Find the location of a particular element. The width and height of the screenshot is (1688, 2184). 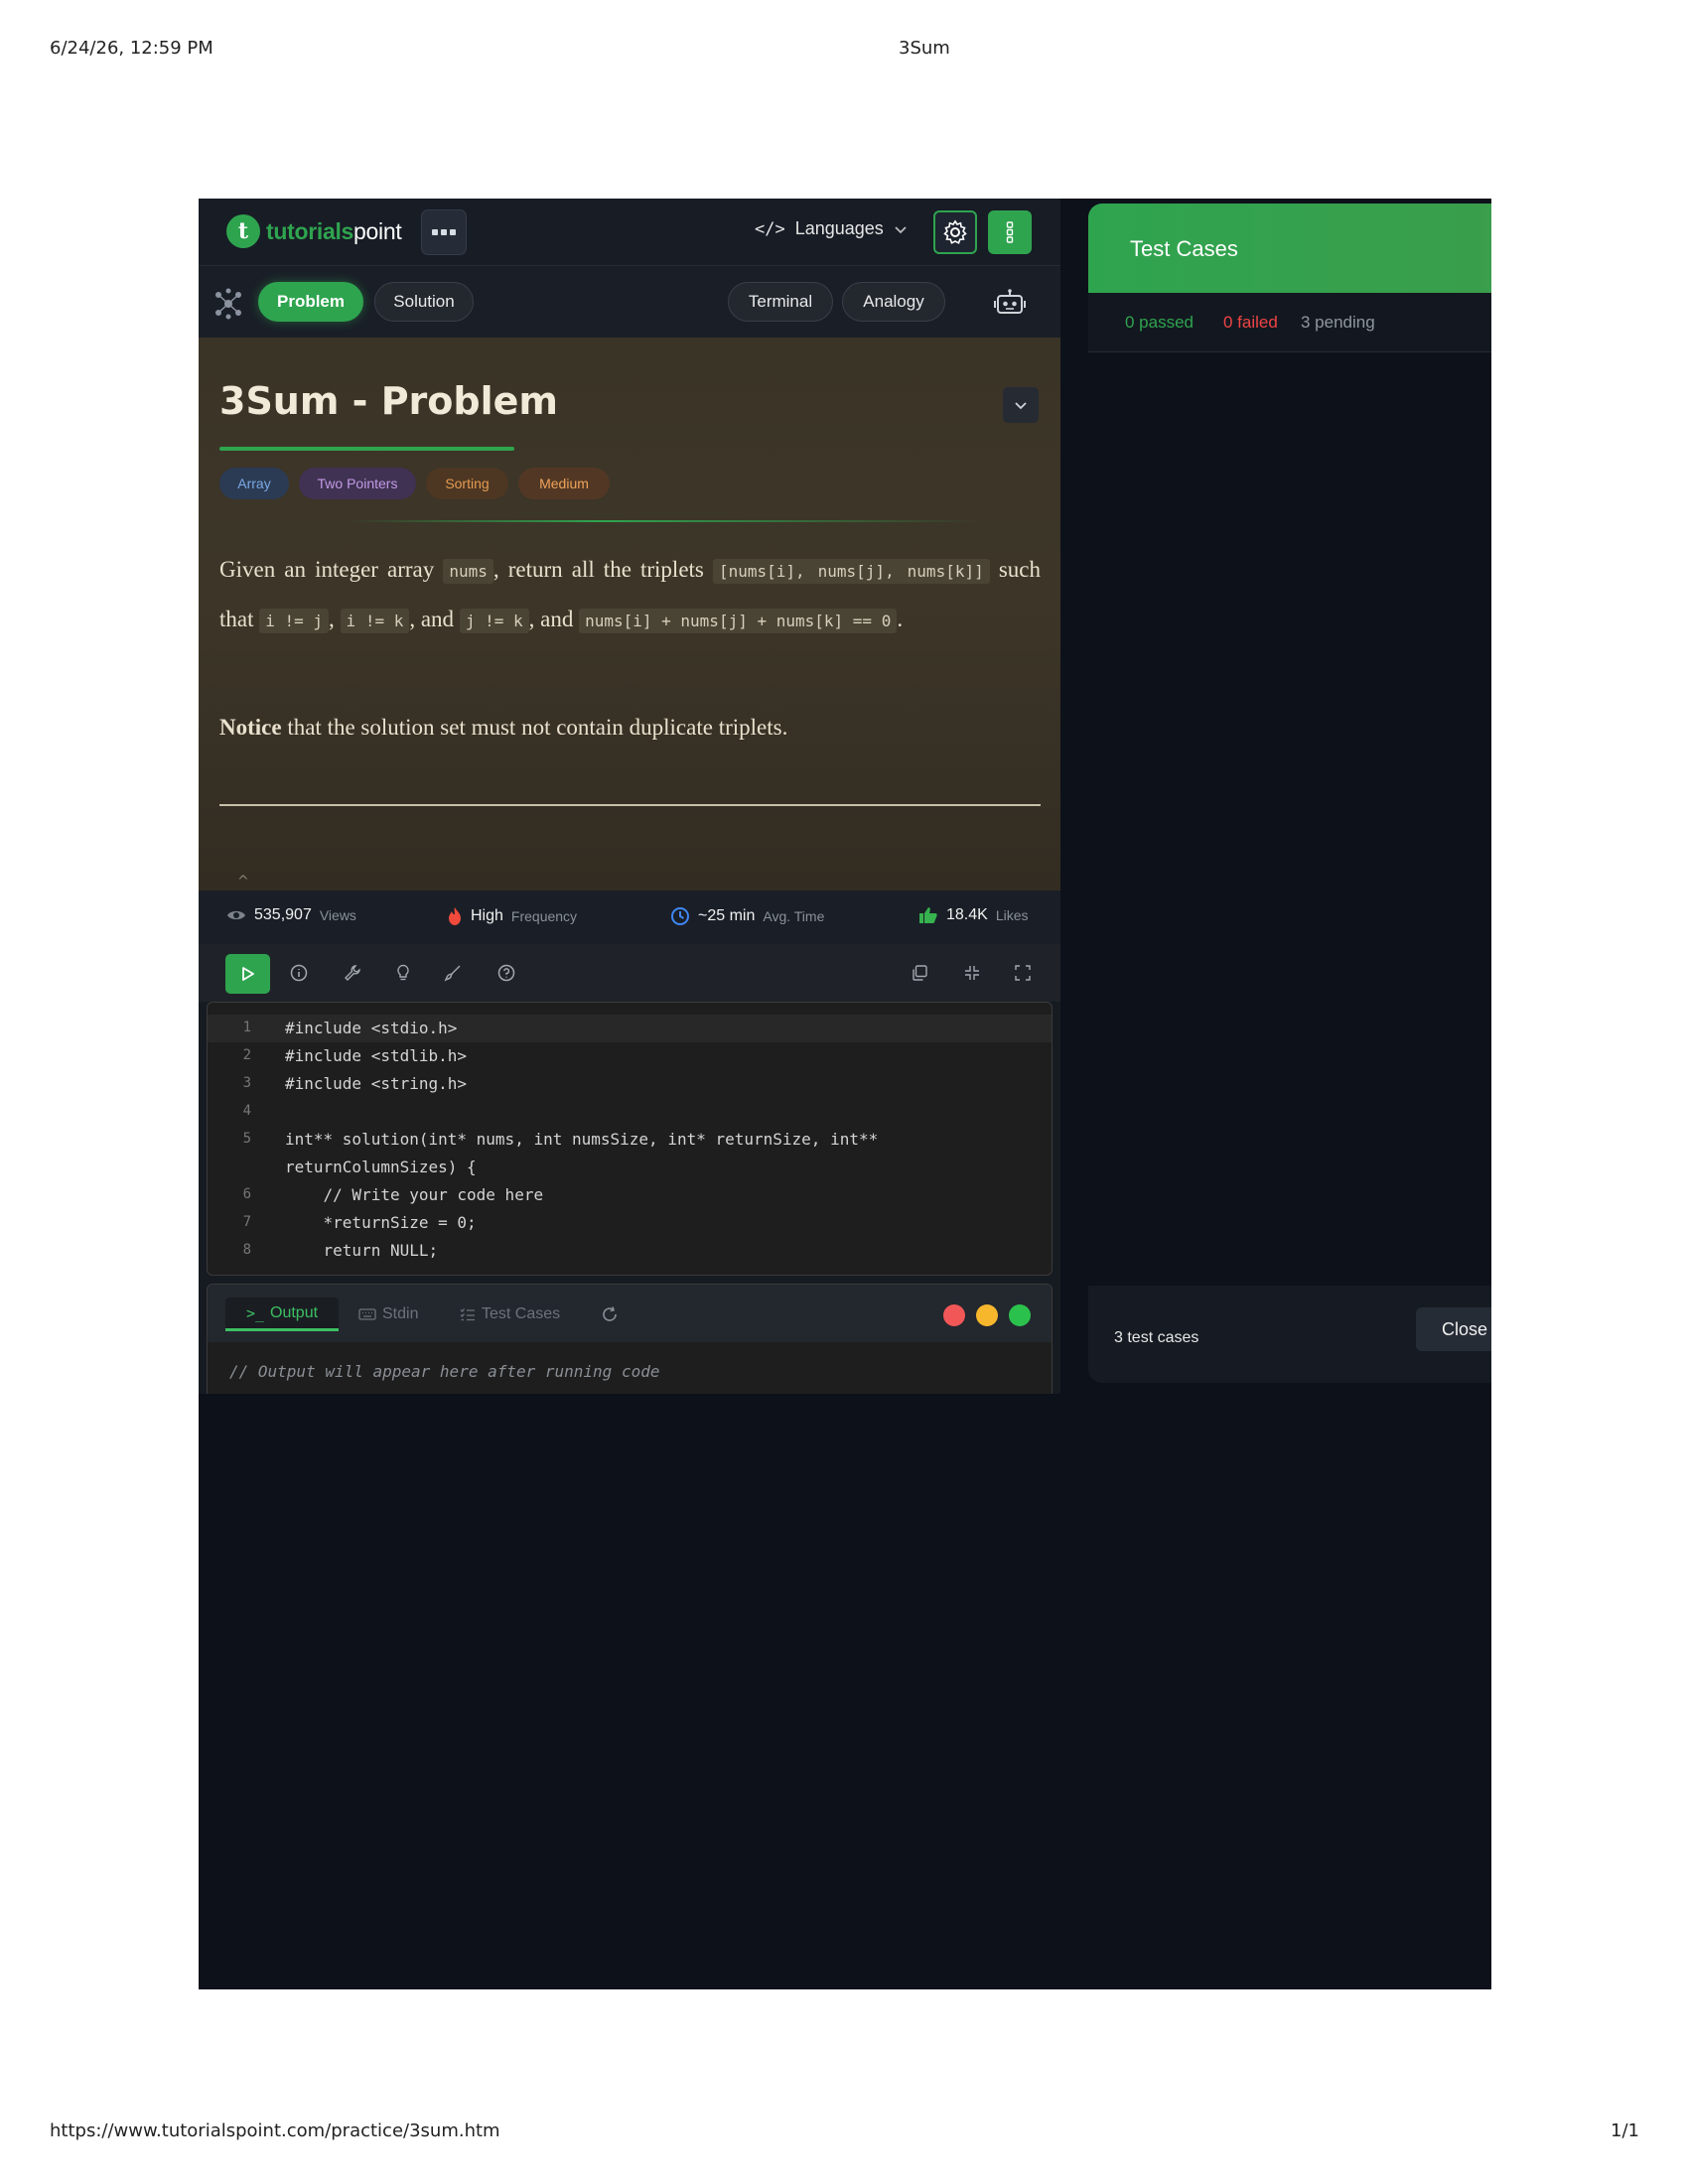

refresh-icon is located at coordinates (610, 1313).